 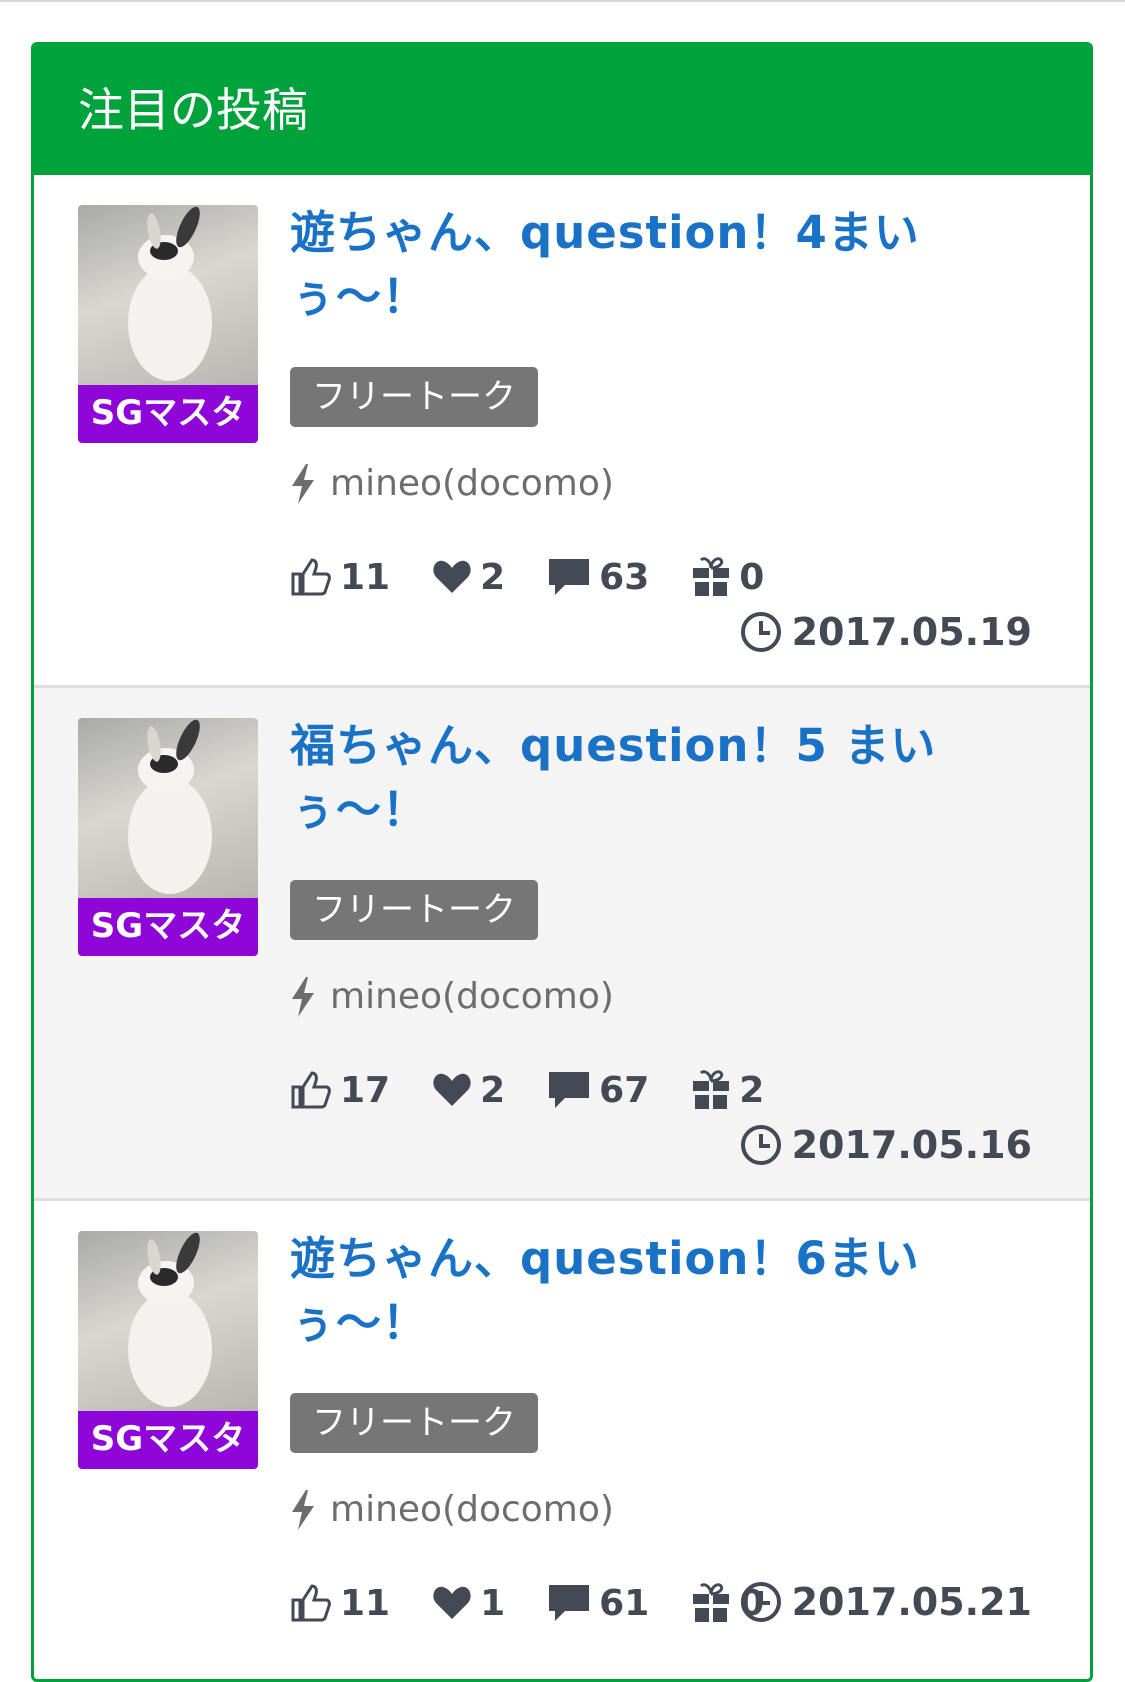 I want to click on post-stats: 17 2 67 2, so click(x=548, y=1090).